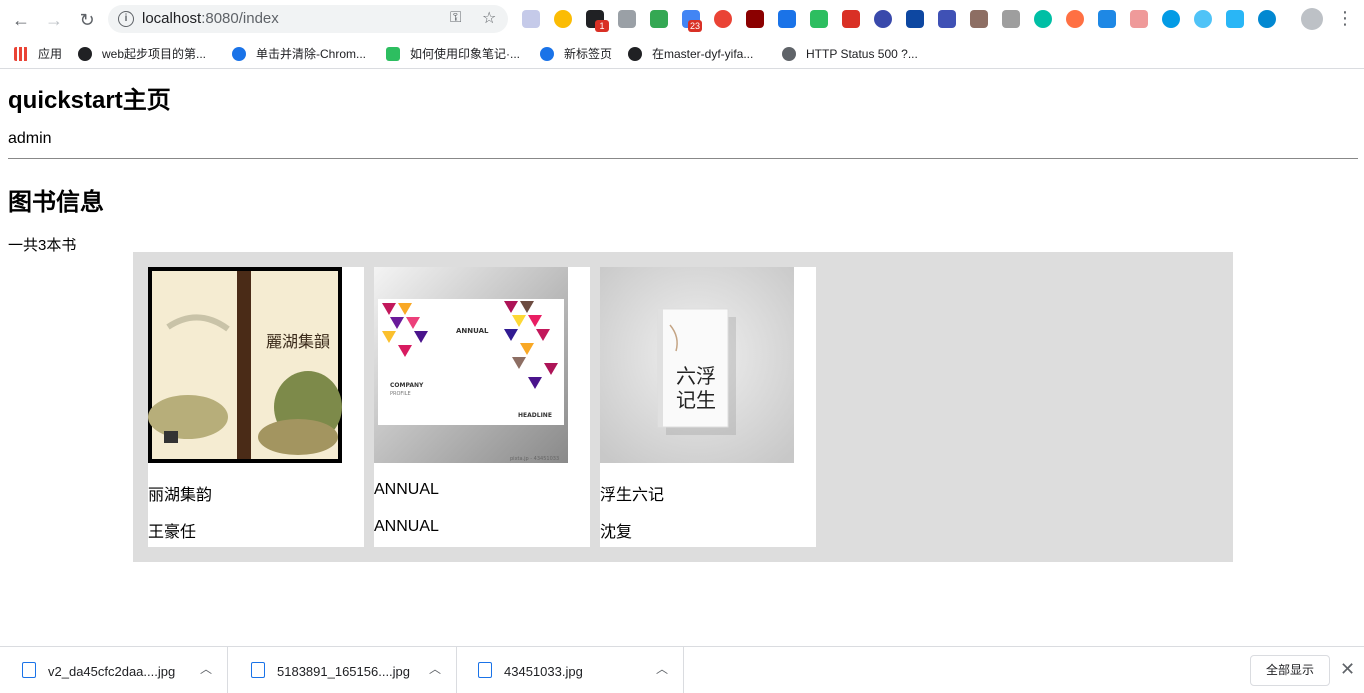 This screenshot has width=1364, height=693. Describe the element at coordinates (126, 19) in the screenshot. I see `site-info-icon: i` at that location.